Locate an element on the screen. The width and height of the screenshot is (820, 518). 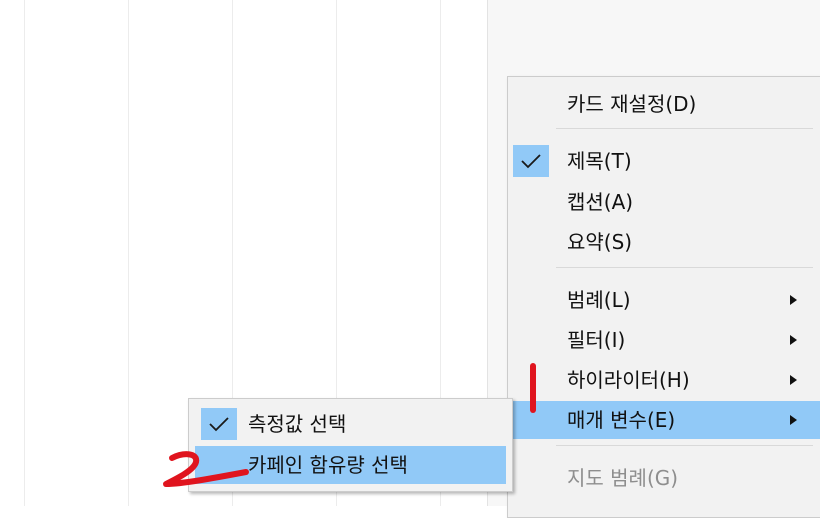
menu-item-caption: 캡션(A) is located at coordinates (664, 202).